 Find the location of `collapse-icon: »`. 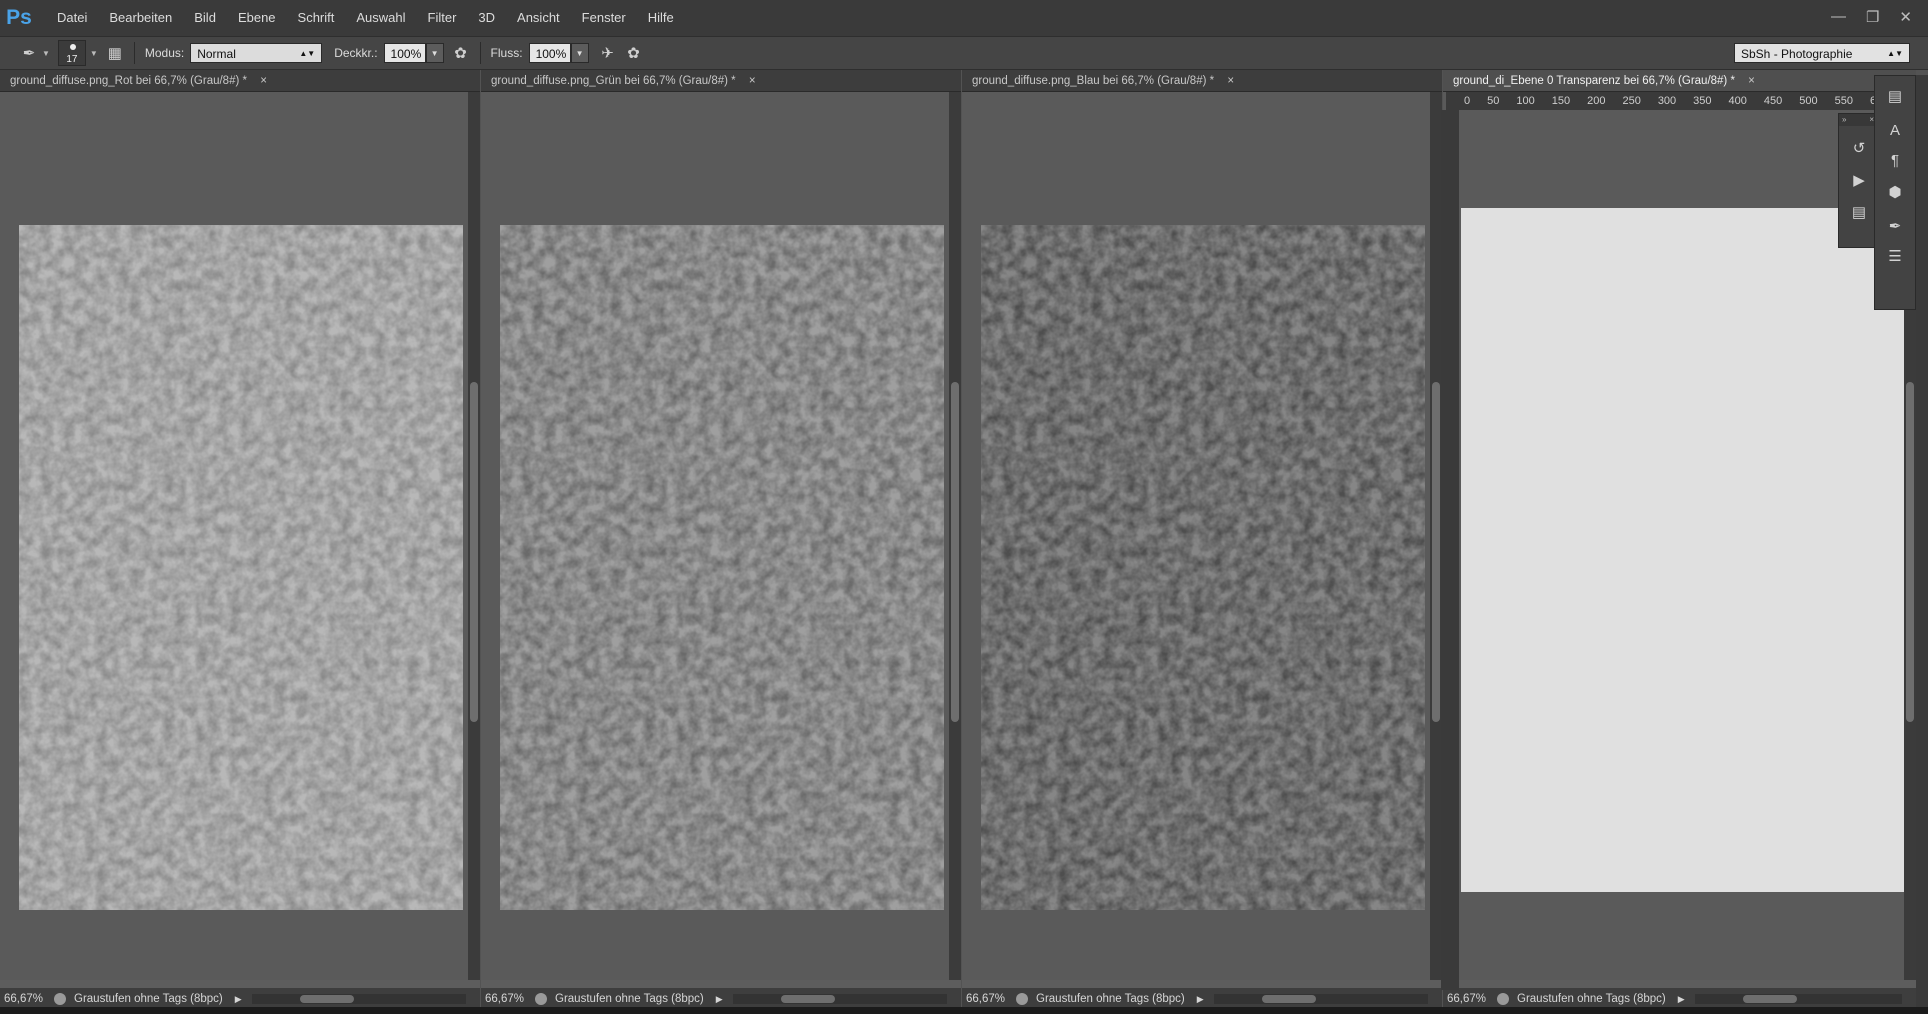

collapse-icon: » is located at coordinates (1844, 120).